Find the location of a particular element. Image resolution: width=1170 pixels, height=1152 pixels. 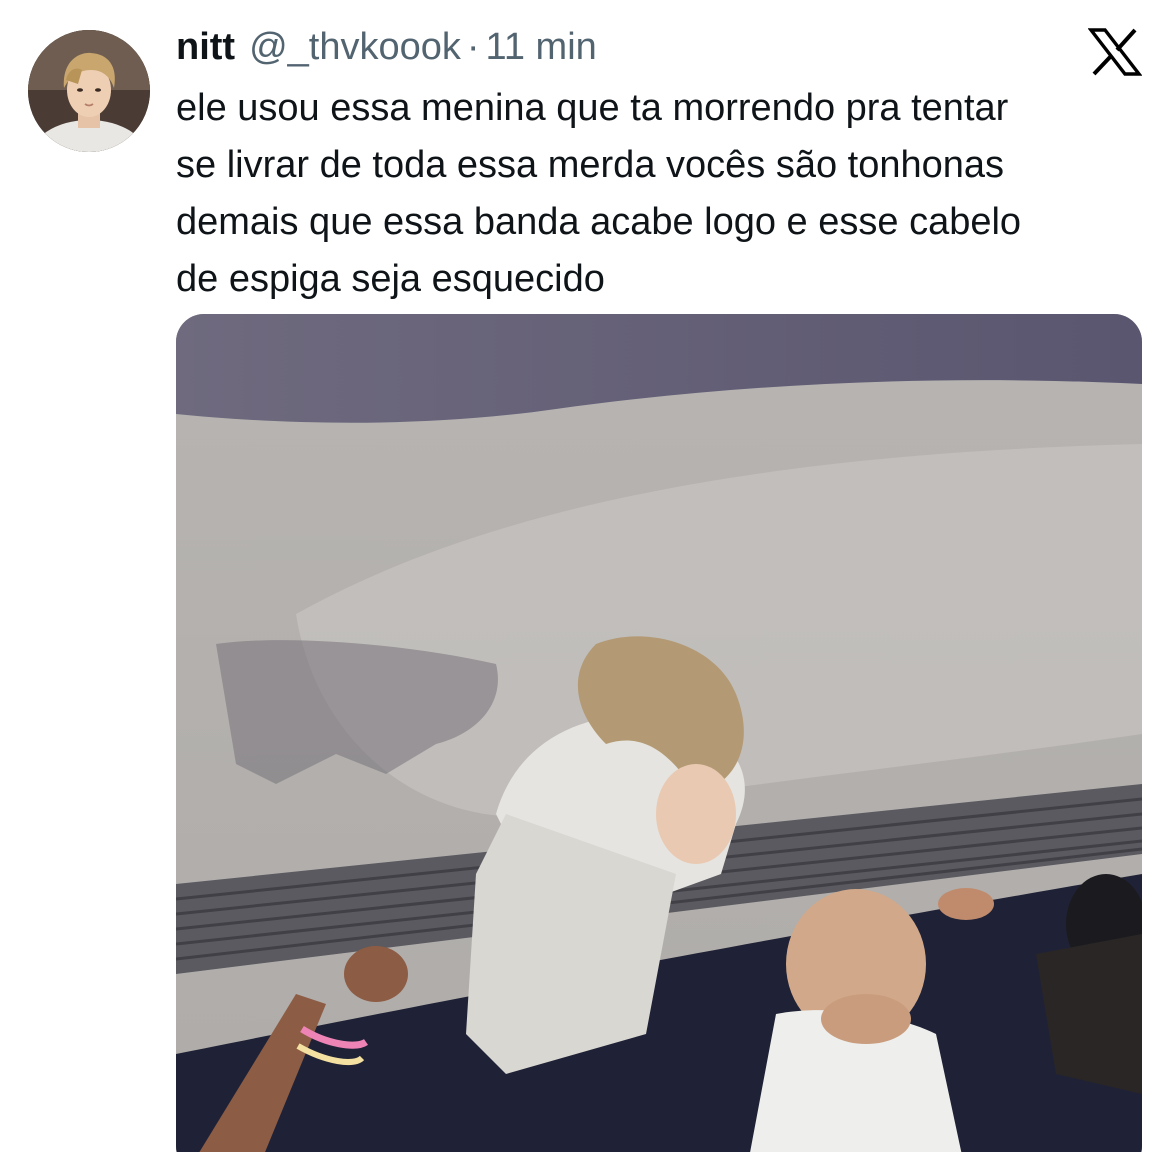

user-handle: @_thvkoook is located at coordinates (355, 47).